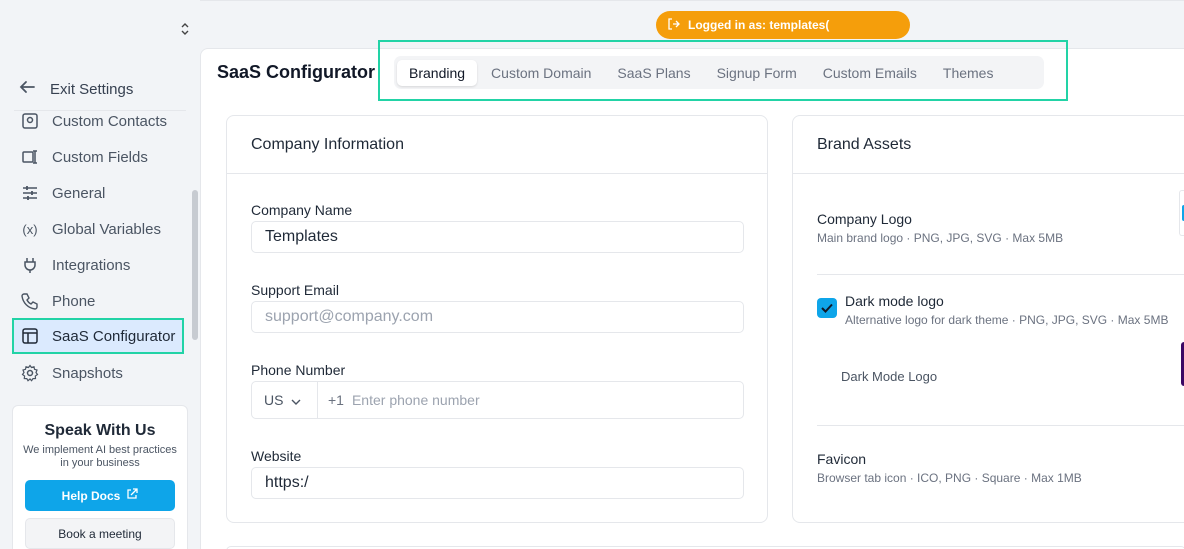 The image size is (1184, 549). I want to click on card-title: Brand Assets, so click(988, 145).